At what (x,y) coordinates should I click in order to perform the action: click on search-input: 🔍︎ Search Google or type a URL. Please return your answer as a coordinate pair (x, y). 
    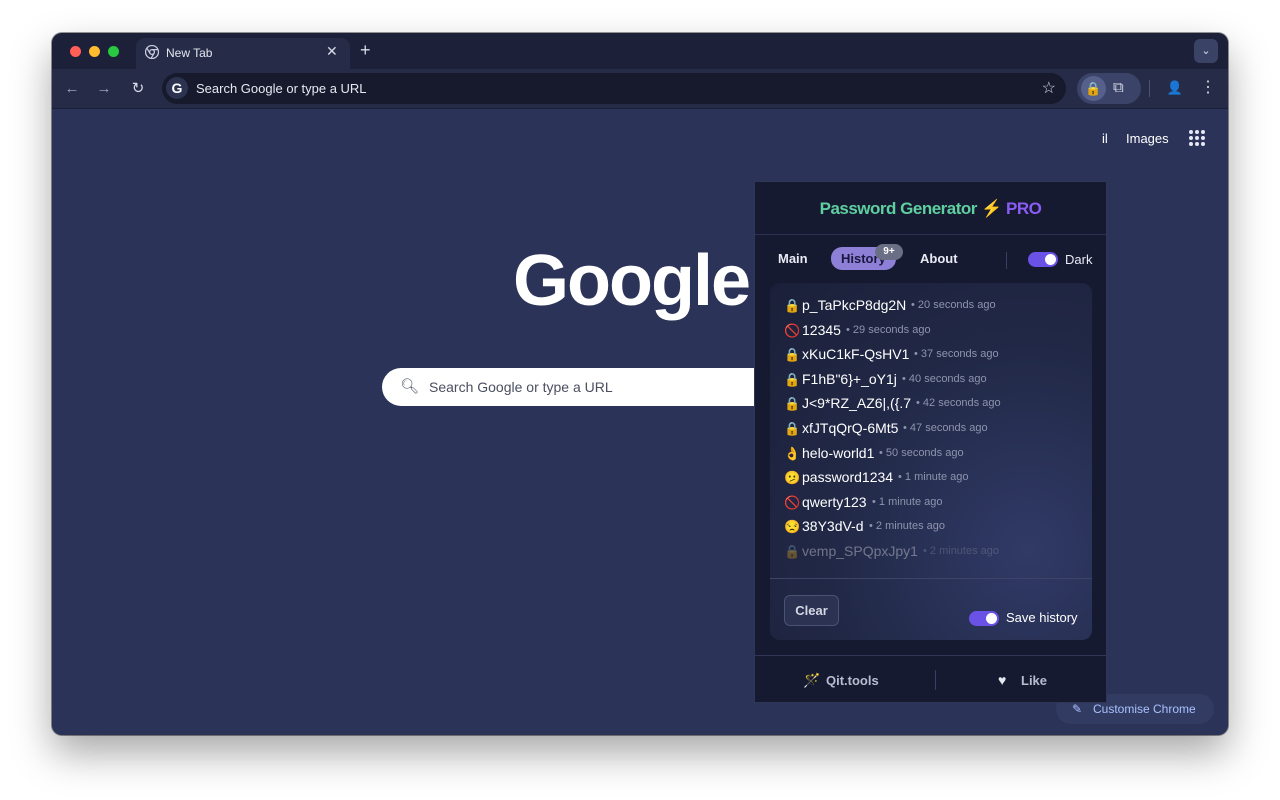
    Looking at the image, I should click on (592, 387).